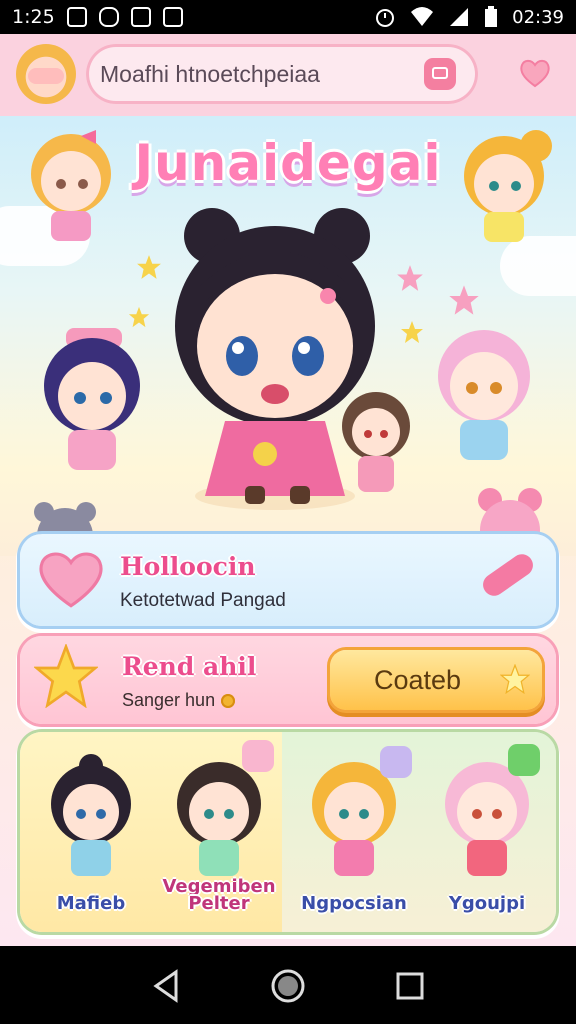 The height and width of the screenshot is (1024, 576). I want to click on reward-card-subtitle: Sanger hun, so click(179, 700).